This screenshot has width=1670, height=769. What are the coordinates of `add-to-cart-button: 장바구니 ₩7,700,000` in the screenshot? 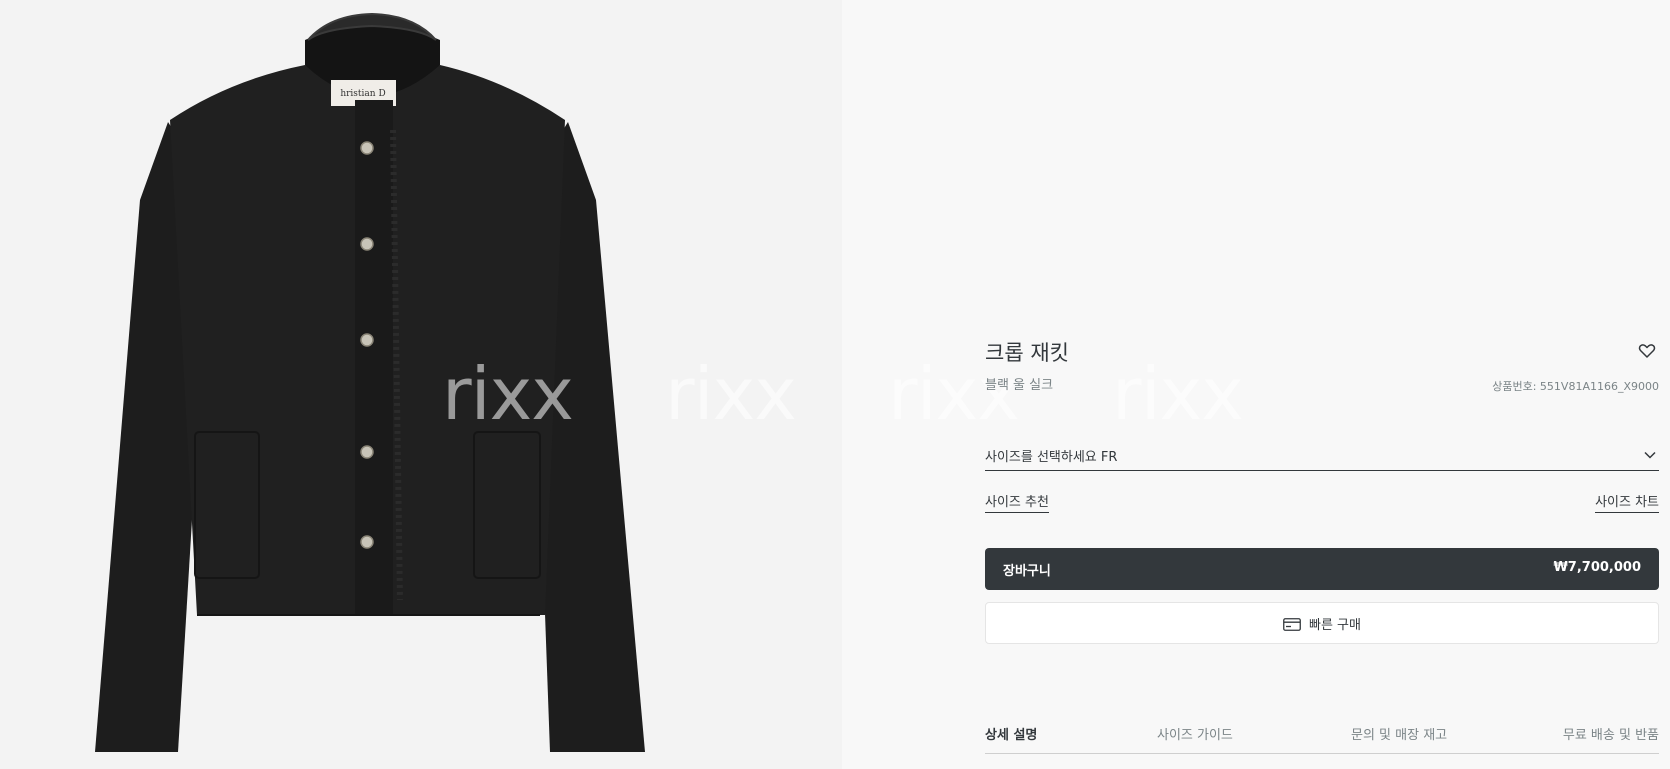 It's located at (1322, 569).